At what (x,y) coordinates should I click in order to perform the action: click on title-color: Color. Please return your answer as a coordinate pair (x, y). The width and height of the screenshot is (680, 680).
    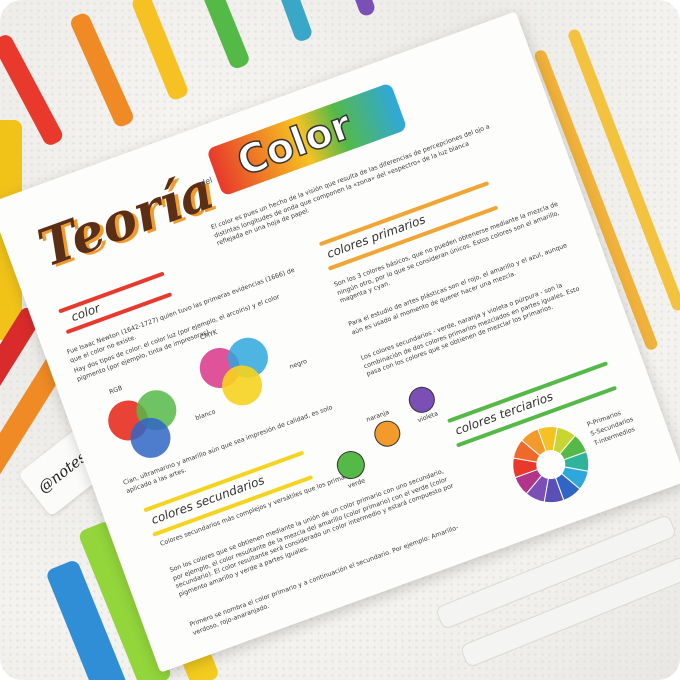
    Looking at the image, I should click on (295, 143).